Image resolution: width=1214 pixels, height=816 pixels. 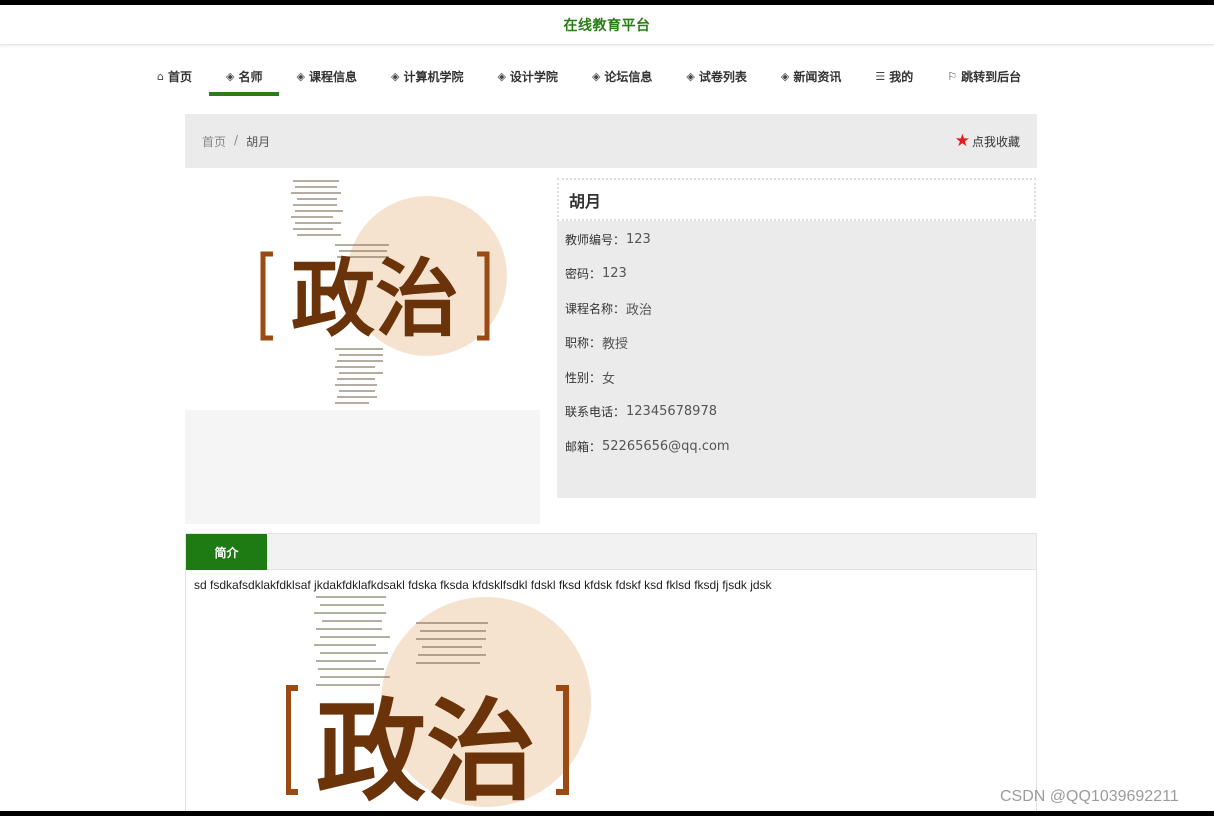 What do you see at coordinates (583, 446) in the screenshot?
I see `field-label: 邮箱：` at bounding box center [583, 446].